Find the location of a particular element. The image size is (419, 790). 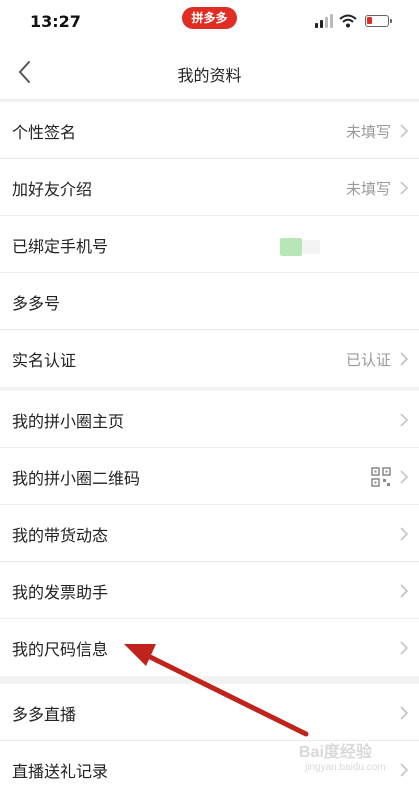

watermark-main: Bai度经验 is located at coordinates (335, 752).